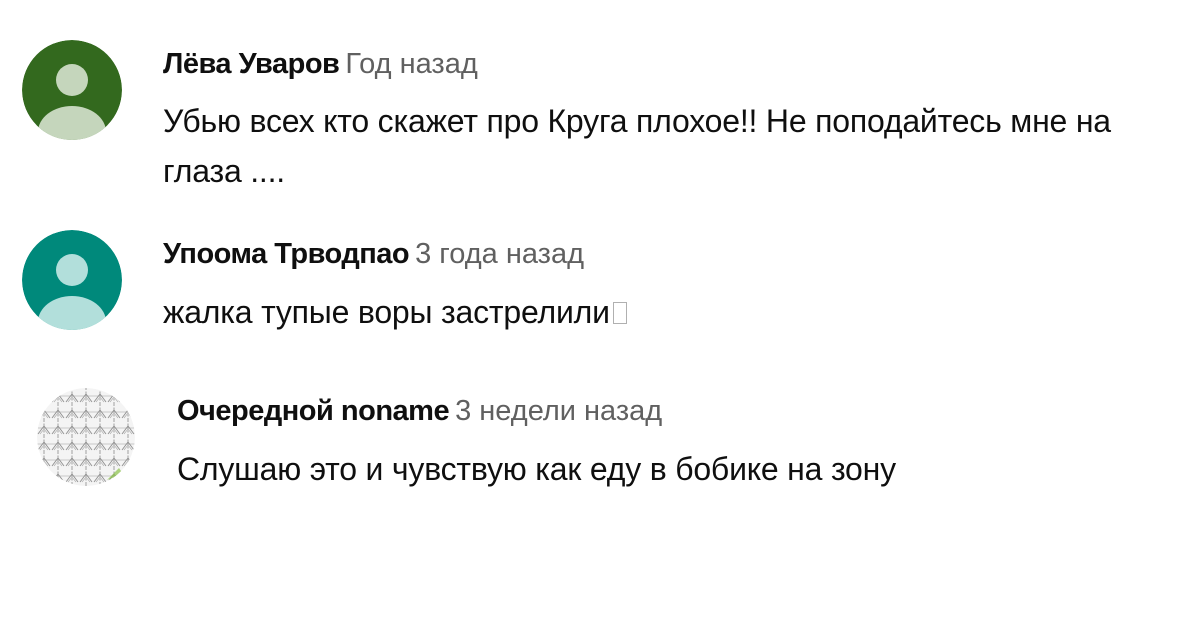  I want to click on comment-text: жалка тупые воры застрелили, so click(643, 312).